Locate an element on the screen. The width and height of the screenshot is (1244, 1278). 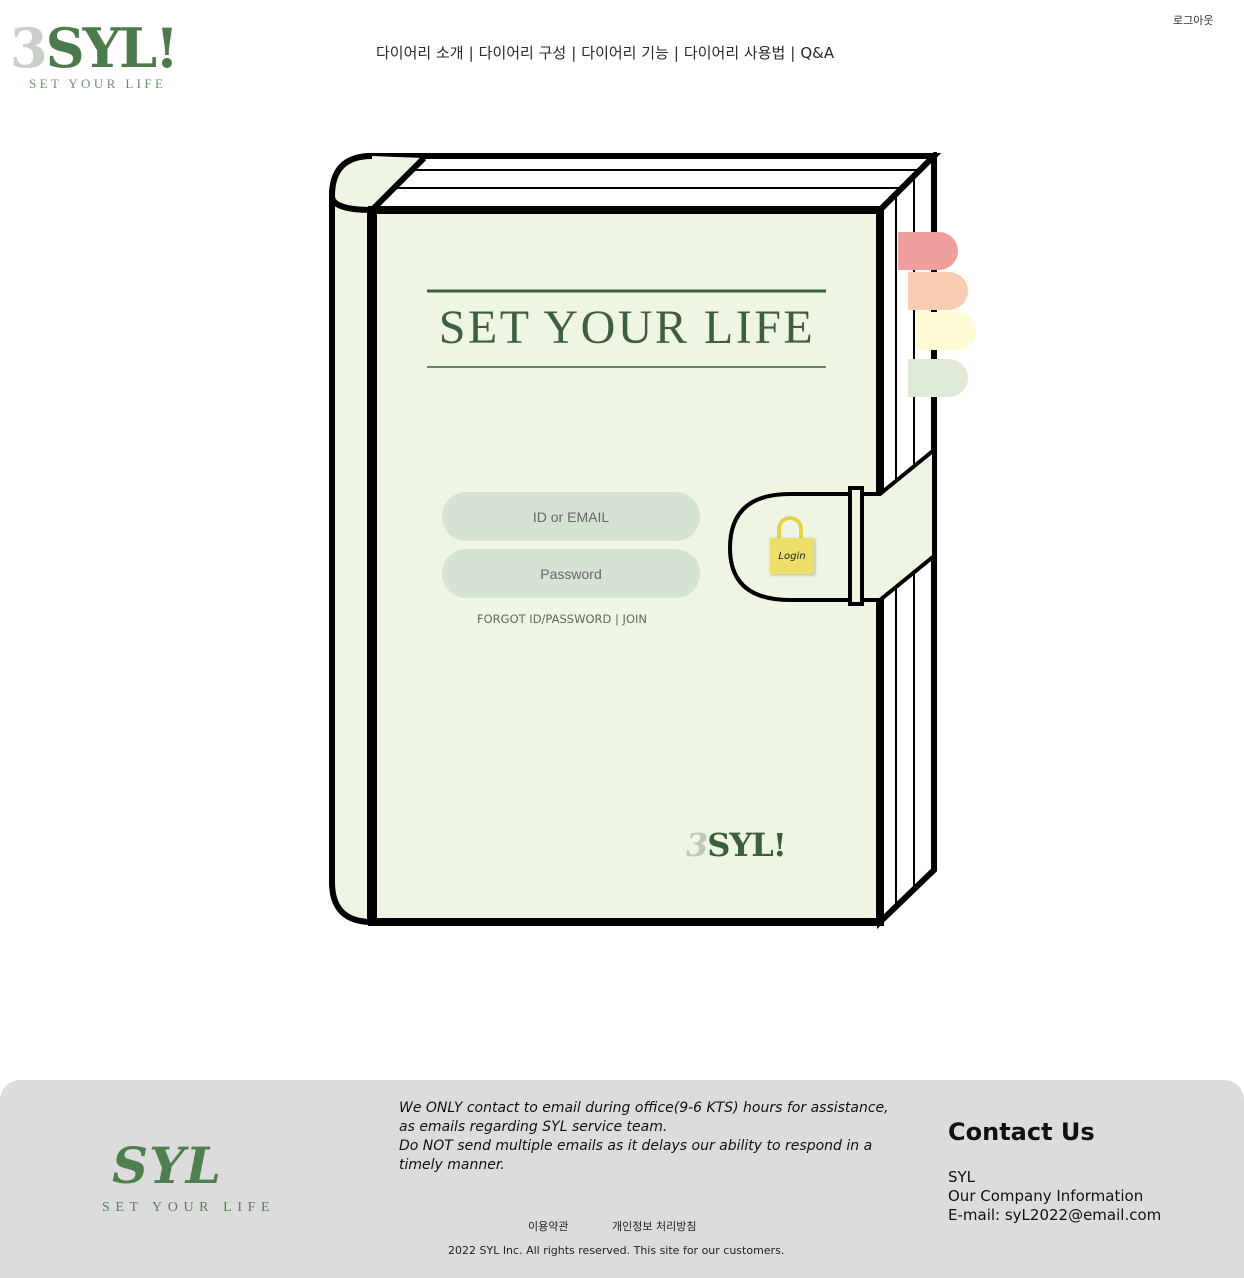
password-input is located at coordinates (571, 573).